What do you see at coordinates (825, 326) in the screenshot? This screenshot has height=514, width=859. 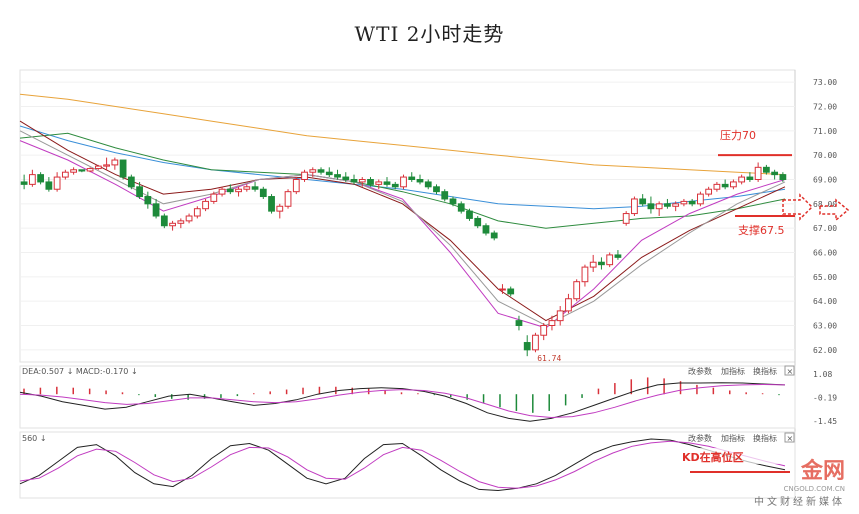 I see `price-tick-label: 63.00` at bounding box center [825, 326].